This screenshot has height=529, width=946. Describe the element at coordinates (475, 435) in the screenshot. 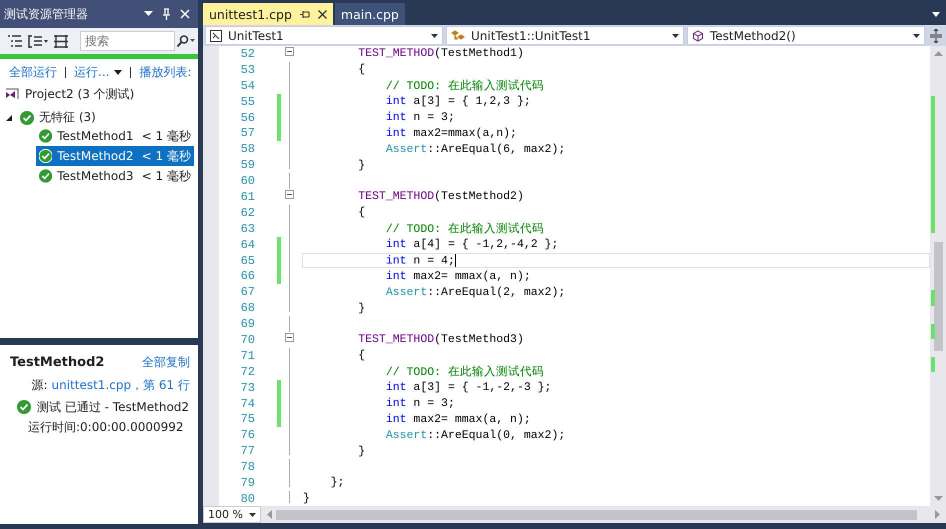

I see `code-line: Assert::AreEqual(0, max2);` at that location.